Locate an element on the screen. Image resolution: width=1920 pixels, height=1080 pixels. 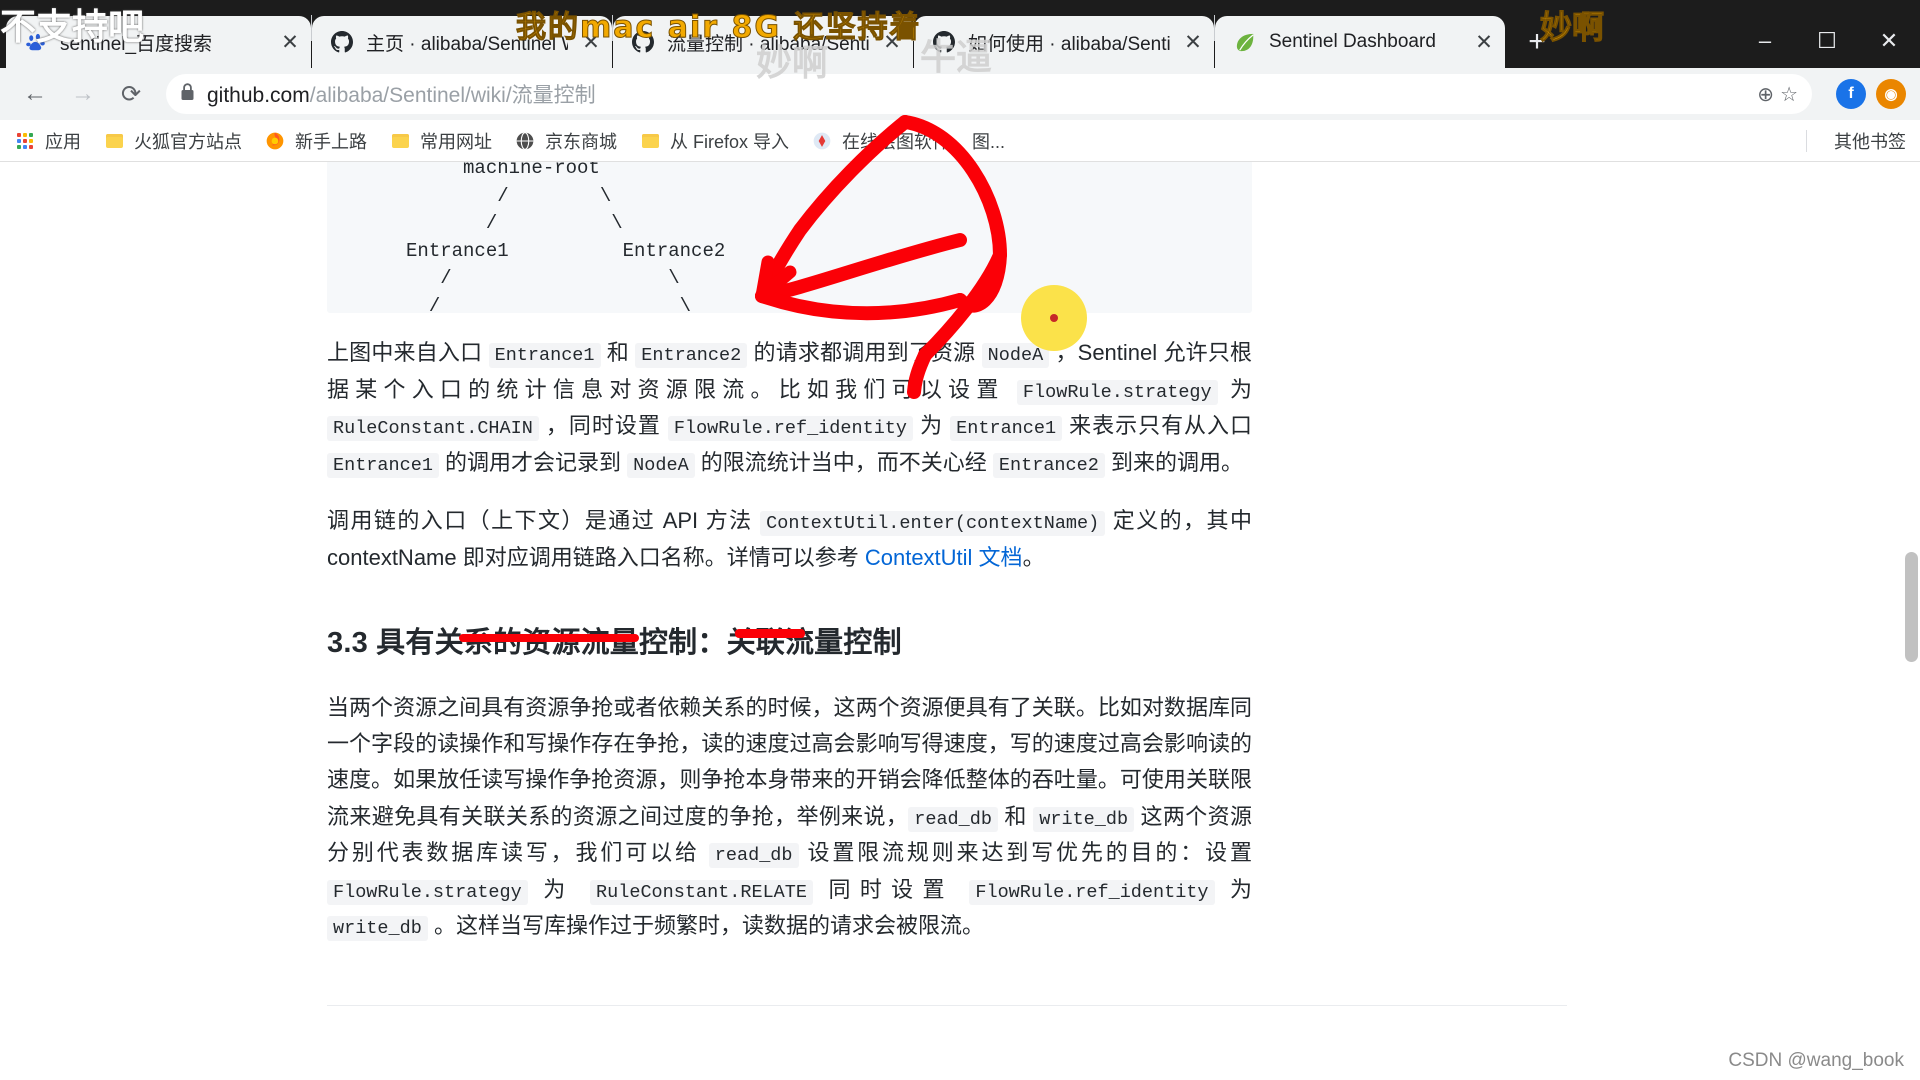
browser-tab-4: Sentinel Dashboard ✕ is located at coordinates (1360, 42).